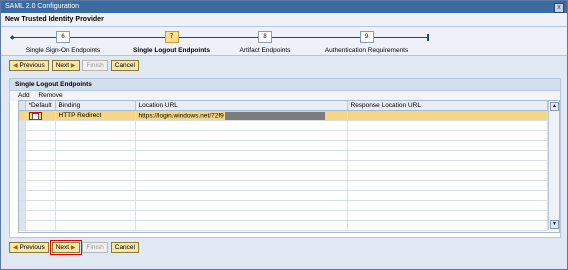  Describe the element at coordinates (171, 37) in the screenshot. I see `roadmap-step-number: 7` at that location.